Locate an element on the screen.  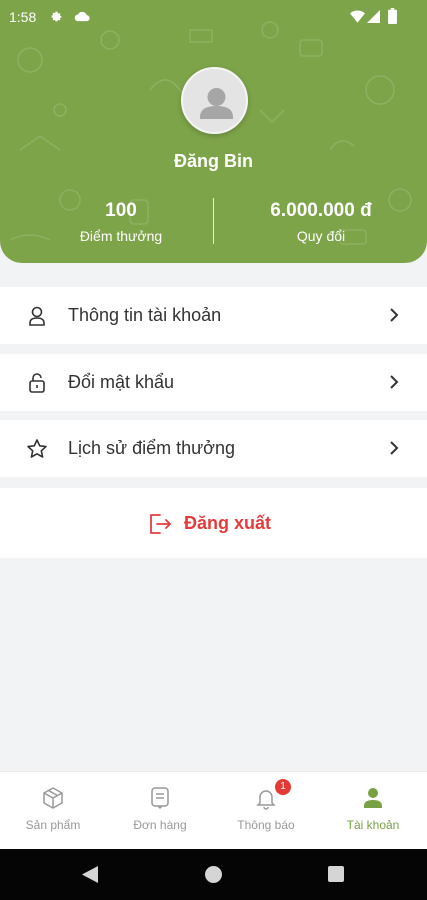
stats-divider is located at coordinates (213, 221).